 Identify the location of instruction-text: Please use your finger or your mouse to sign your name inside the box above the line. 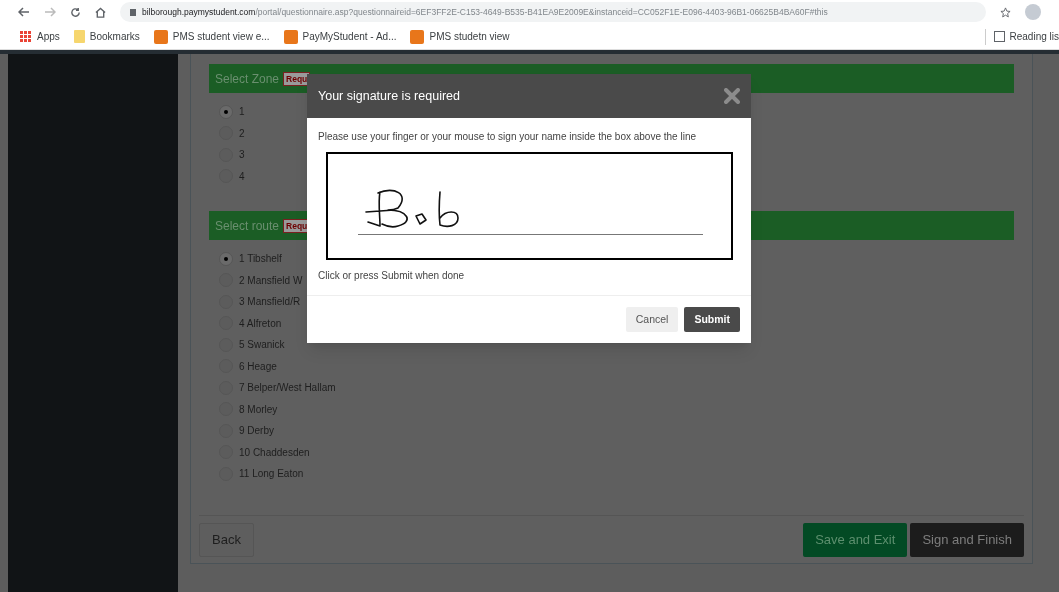
(507, 137).